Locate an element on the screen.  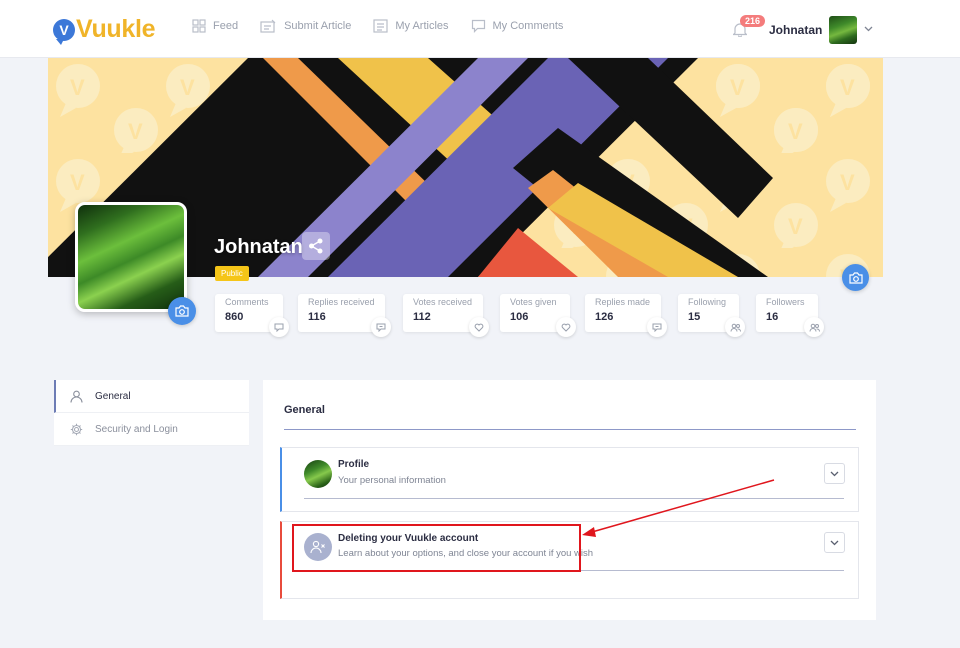
stat-value: 16 is located at coordinates (772, 317).